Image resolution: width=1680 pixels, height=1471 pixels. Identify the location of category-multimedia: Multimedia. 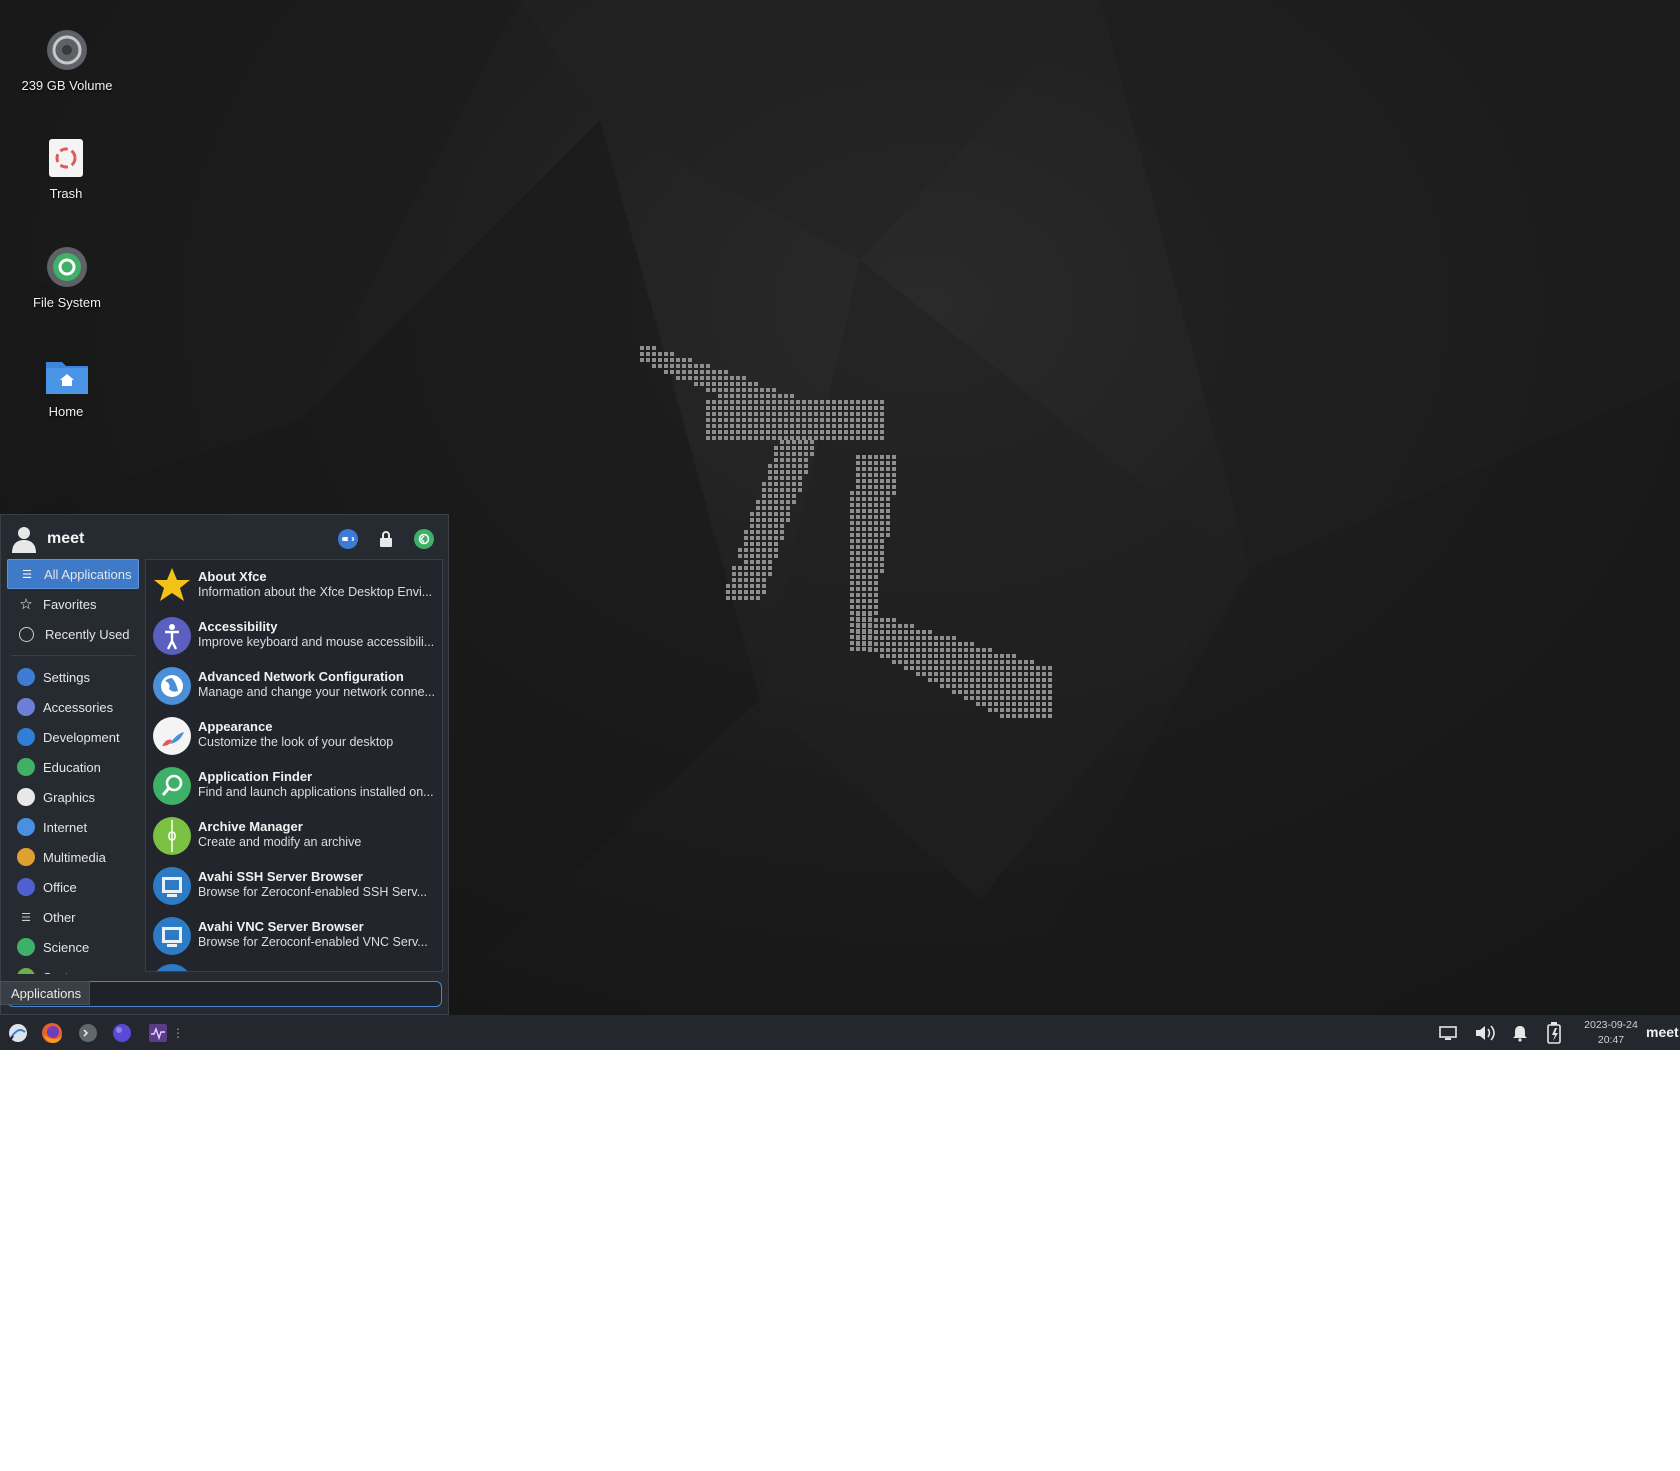
(73, 857).